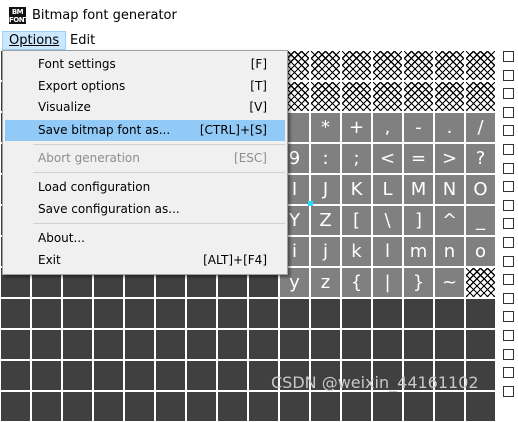  Describe the element at coordinates (356, 127) in the screenshot. I see `glyph-cell: +` at that location.